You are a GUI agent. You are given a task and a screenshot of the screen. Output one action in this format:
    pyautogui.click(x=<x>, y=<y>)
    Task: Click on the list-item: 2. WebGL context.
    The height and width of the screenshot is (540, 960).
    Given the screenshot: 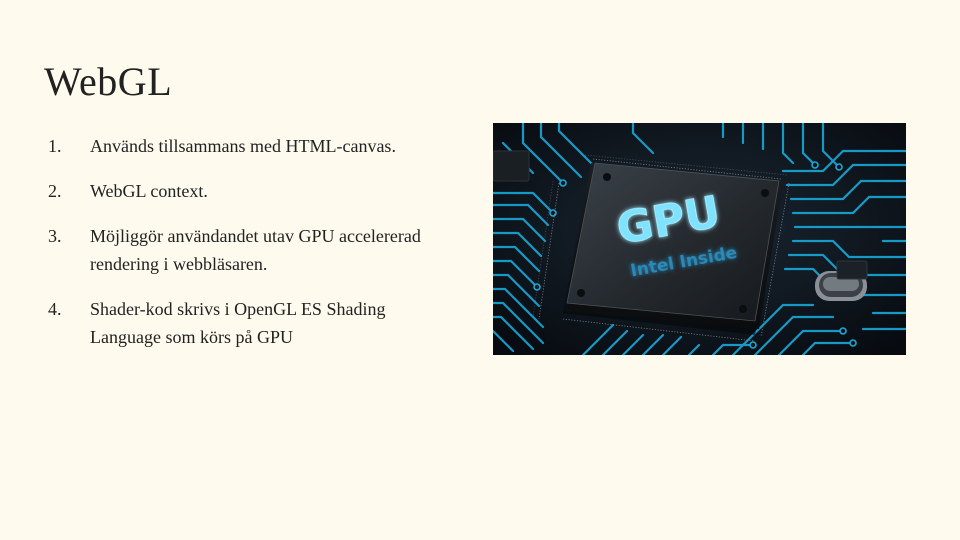 What is the action you would take?
    pyautogui.click(x=248, y=191)
    